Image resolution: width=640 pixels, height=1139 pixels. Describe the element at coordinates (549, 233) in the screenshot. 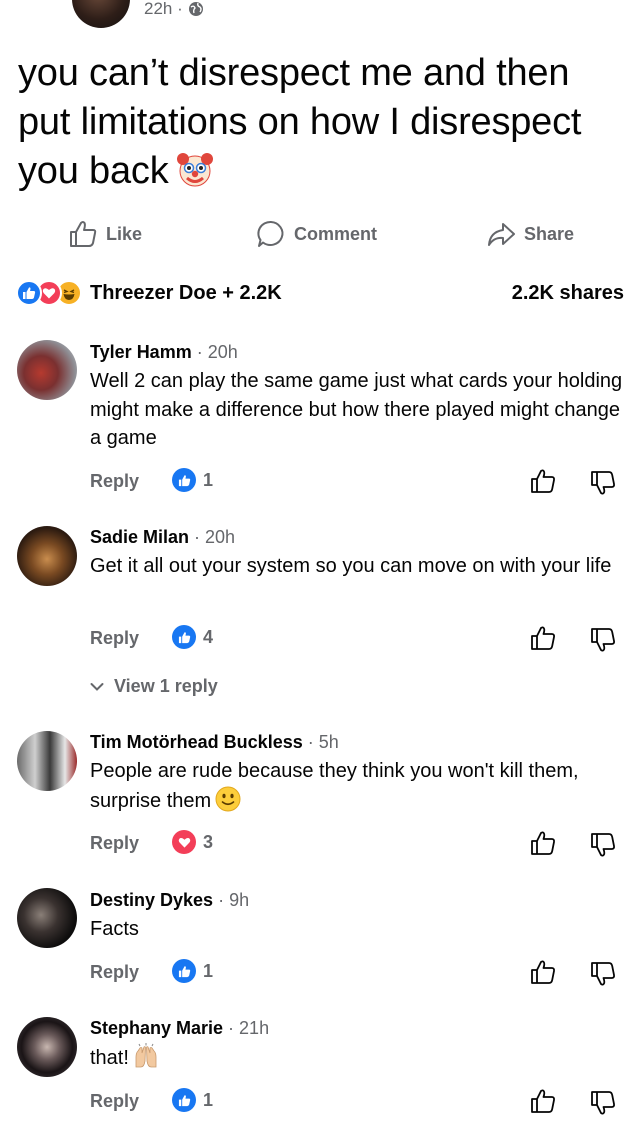

I see `share-label: Share` at that location.